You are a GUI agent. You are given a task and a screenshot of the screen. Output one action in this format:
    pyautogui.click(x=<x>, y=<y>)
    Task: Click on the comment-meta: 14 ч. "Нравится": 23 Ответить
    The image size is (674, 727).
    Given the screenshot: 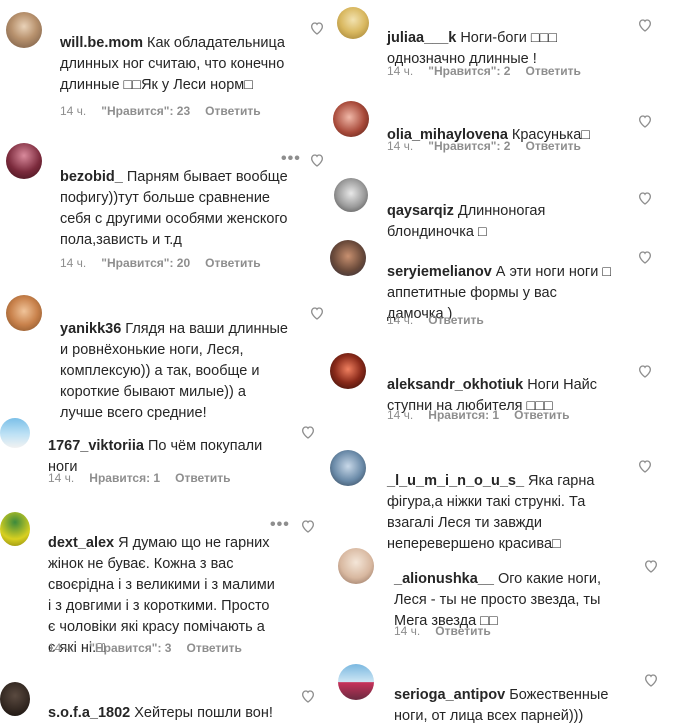 What is the action you would take?
    pyautogui.click(x=168, y=111)
    